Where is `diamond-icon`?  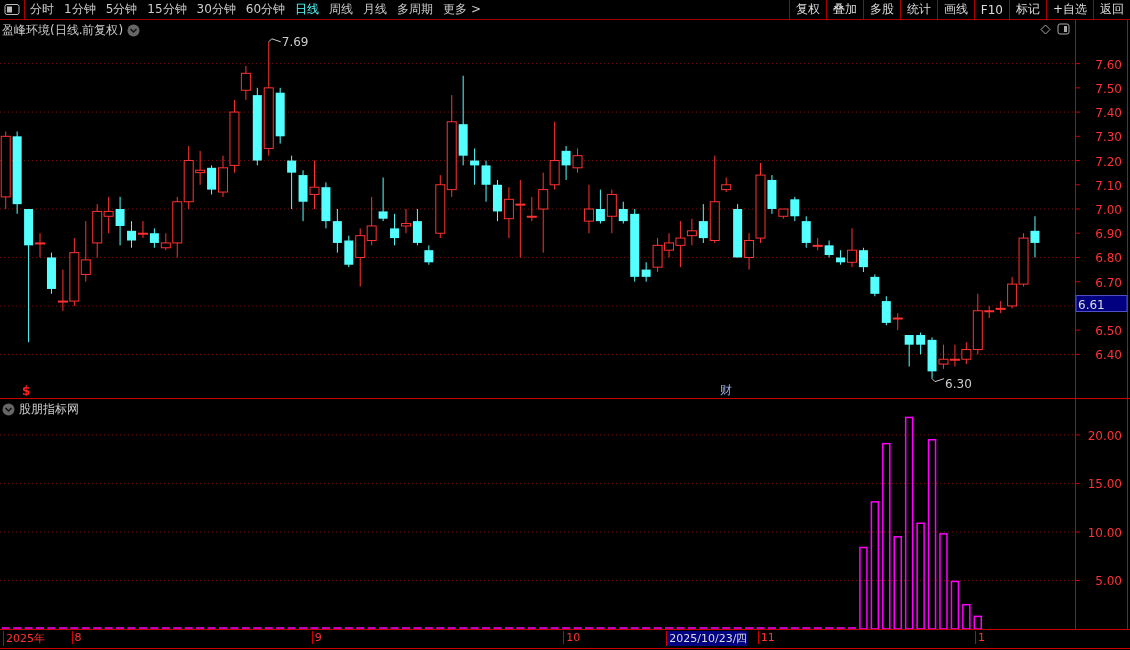 diamond-icon is located at coordinates (1045, 29).